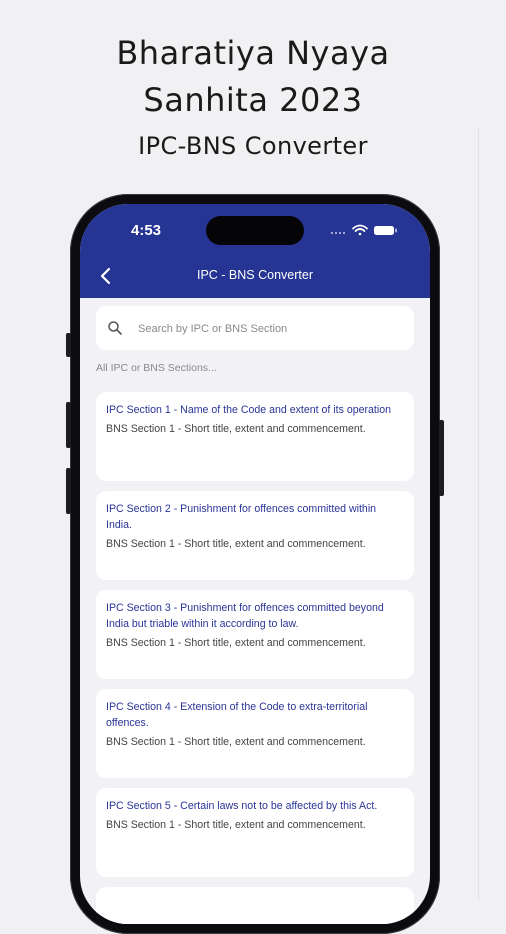 The height and width of the screenshot is (934, 506). Describe the element at coordinates (253, 53) in the screenshot. I see `promo-title-line-1: Bharatiya Nyaya` at that location.